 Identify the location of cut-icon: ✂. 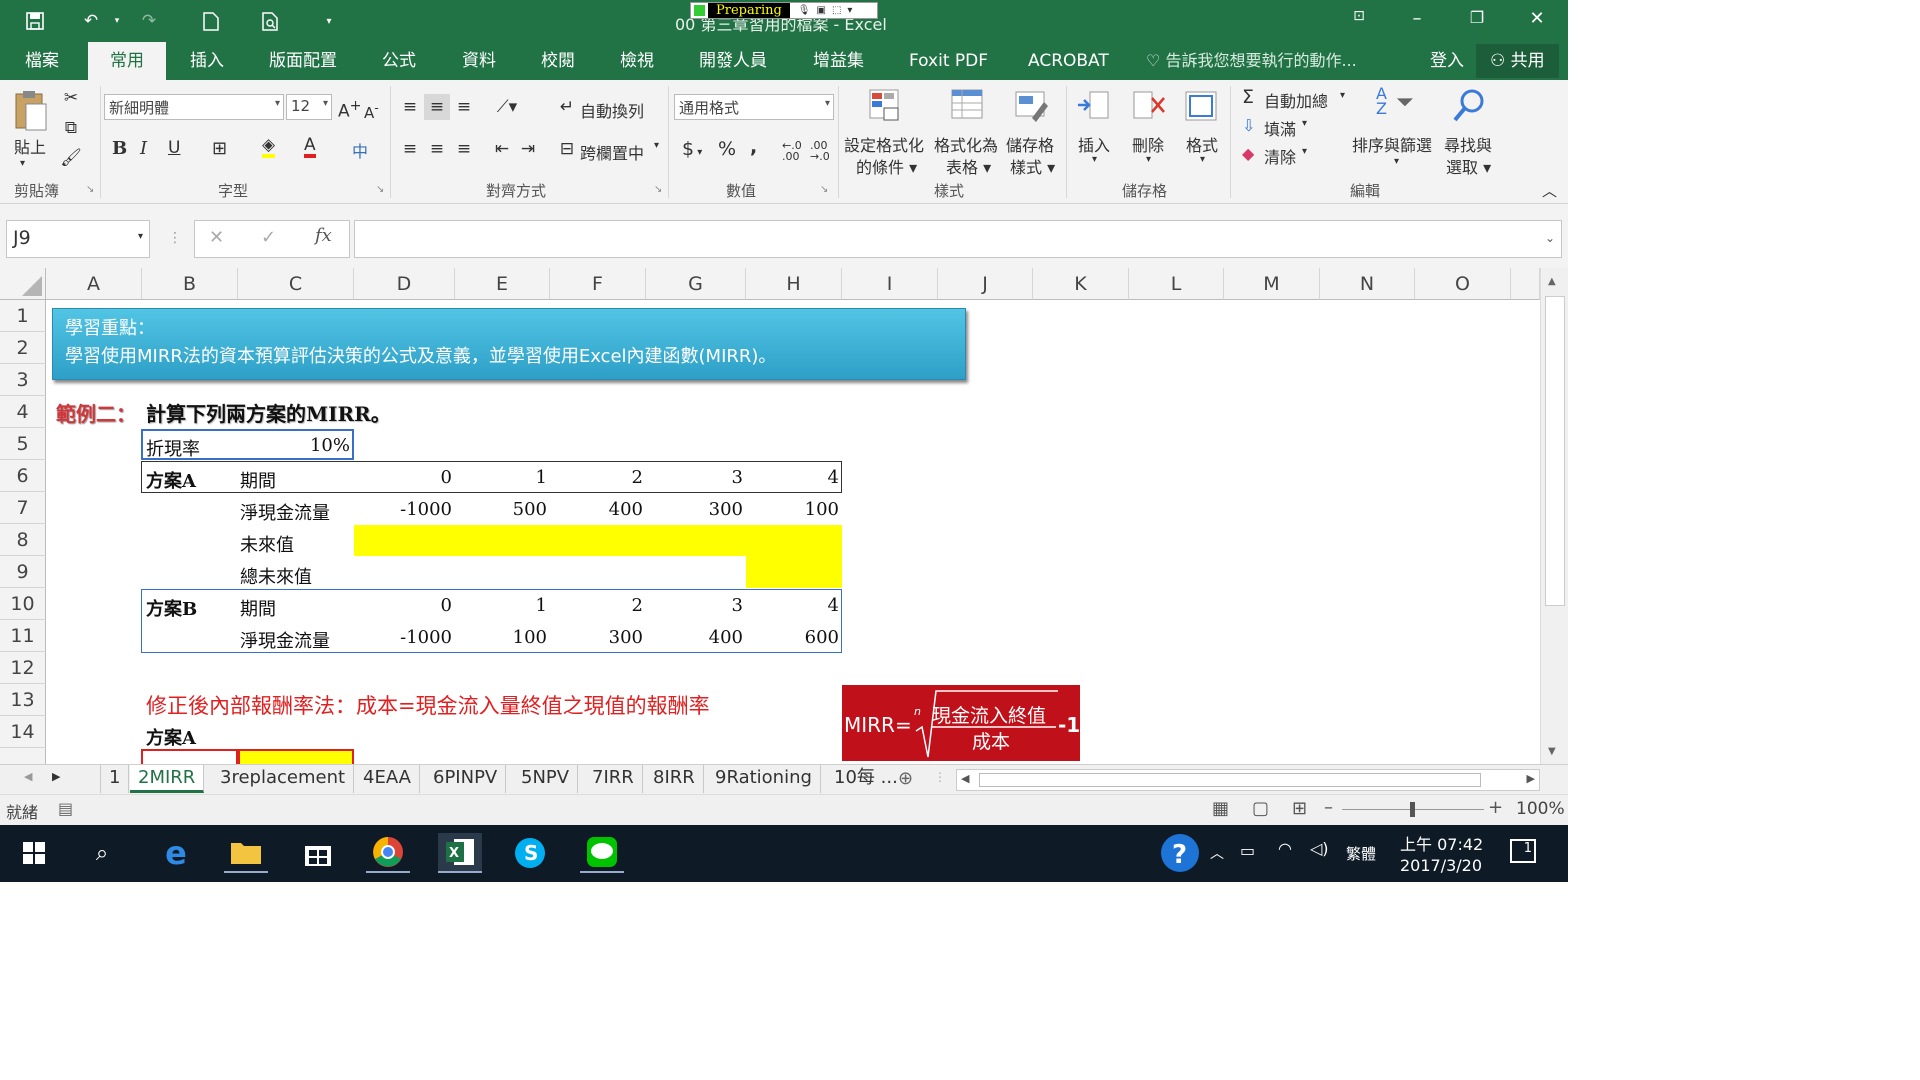
(71, 98).